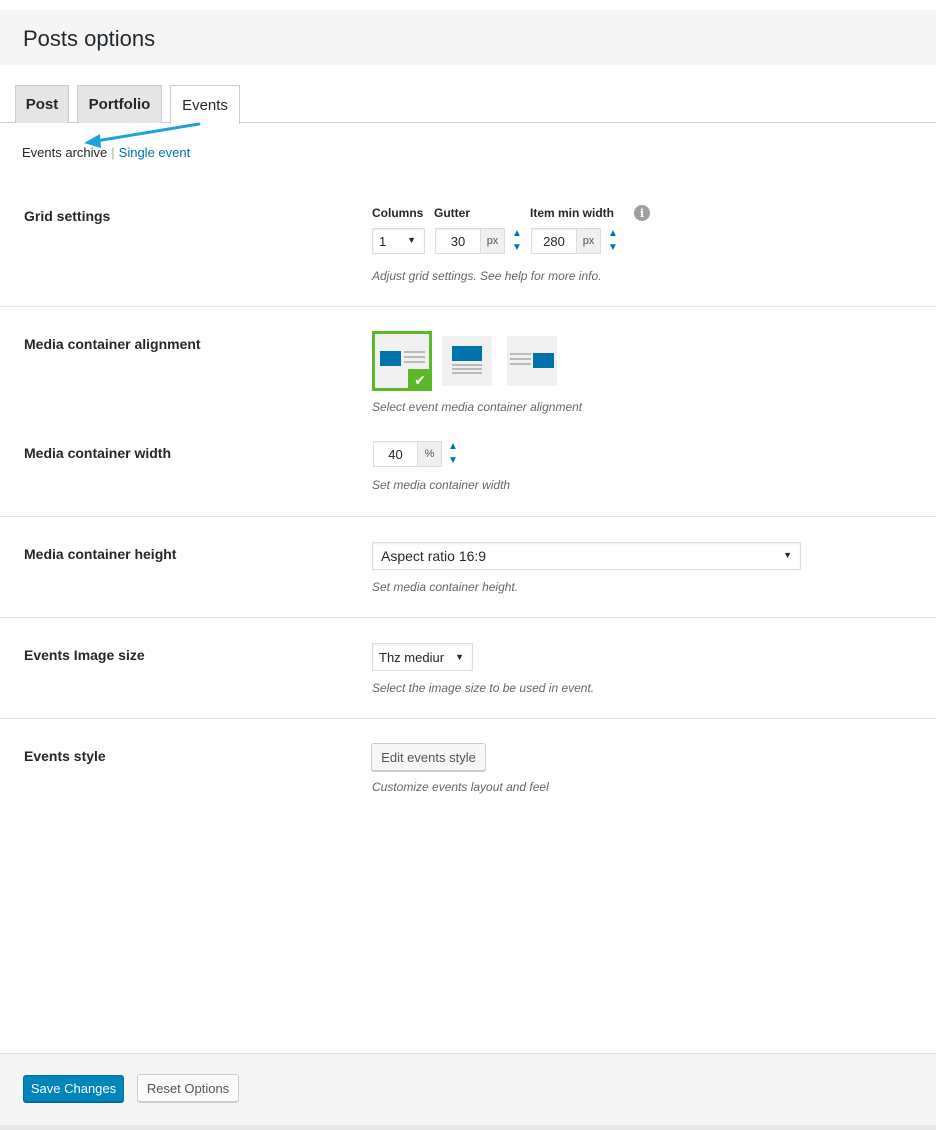 The width and height of the screenshot is (936, 1130). I want to click on media-width-value: 40, so click(395, 454).